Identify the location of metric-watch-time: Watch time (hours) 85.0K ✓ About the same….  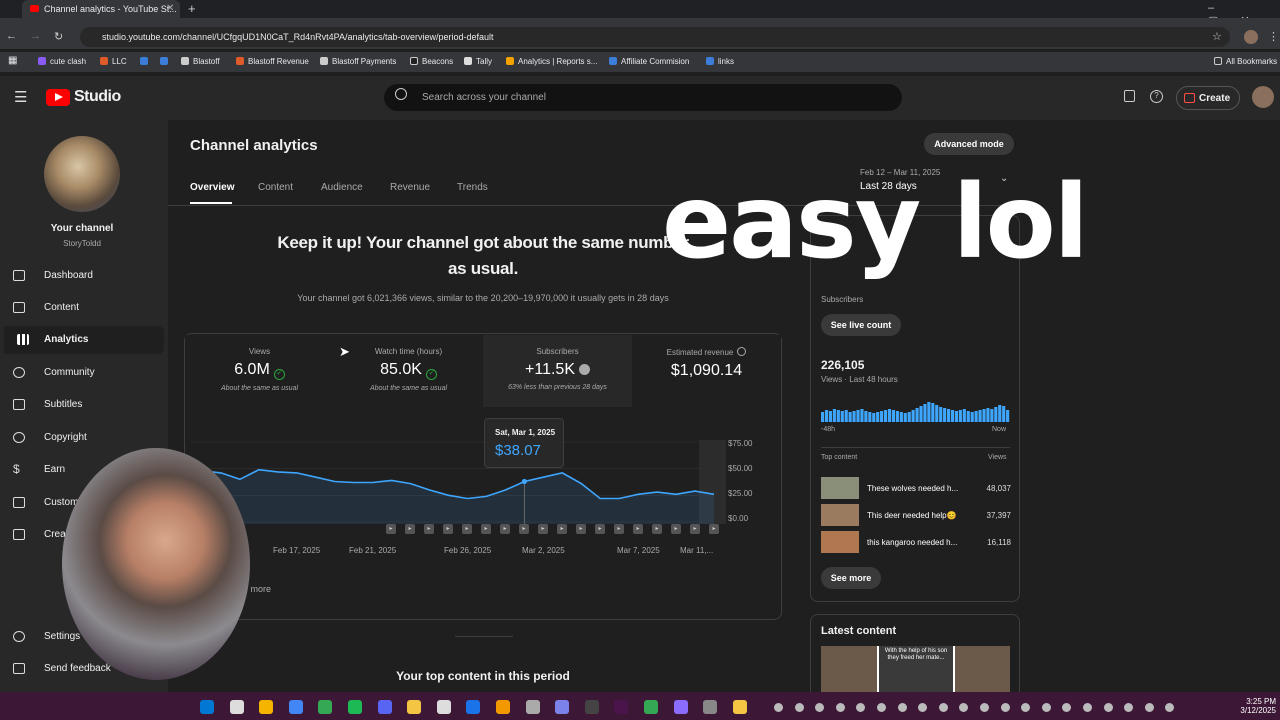
(408, 371).